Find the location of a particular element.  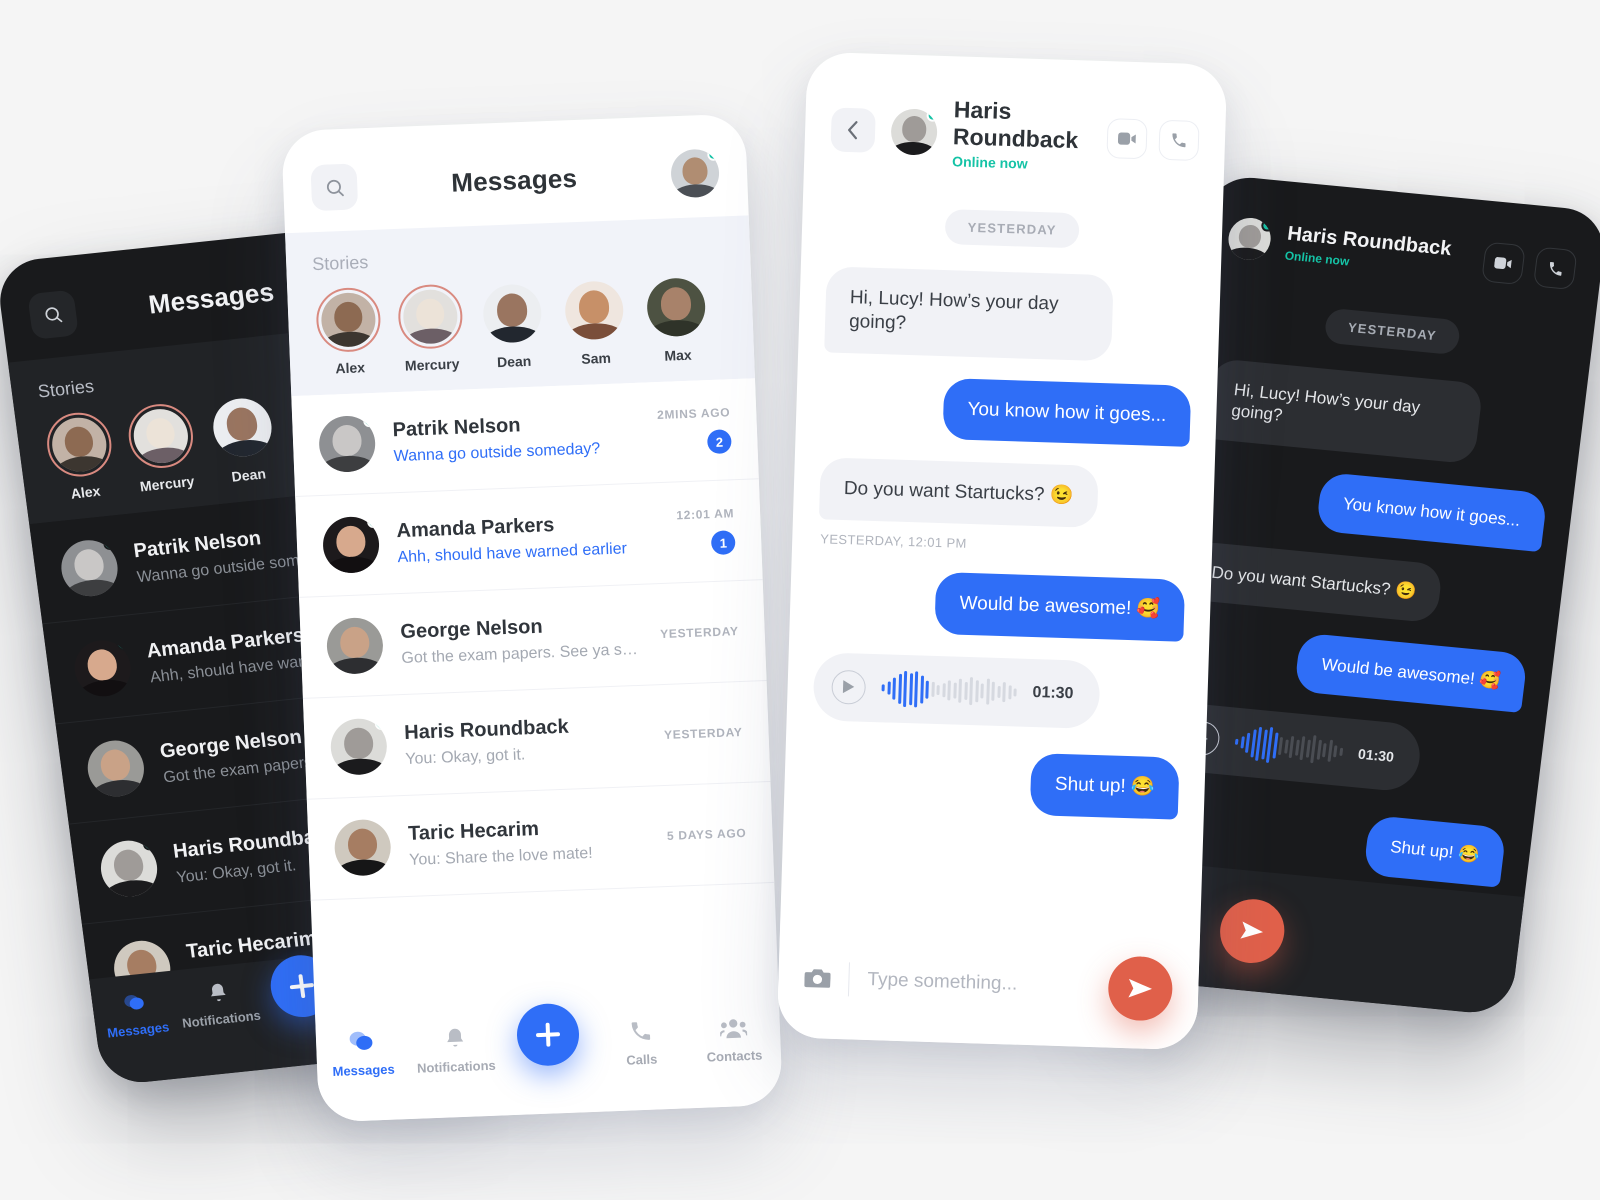

contacts-icon is located at coordinates (733, 1029).